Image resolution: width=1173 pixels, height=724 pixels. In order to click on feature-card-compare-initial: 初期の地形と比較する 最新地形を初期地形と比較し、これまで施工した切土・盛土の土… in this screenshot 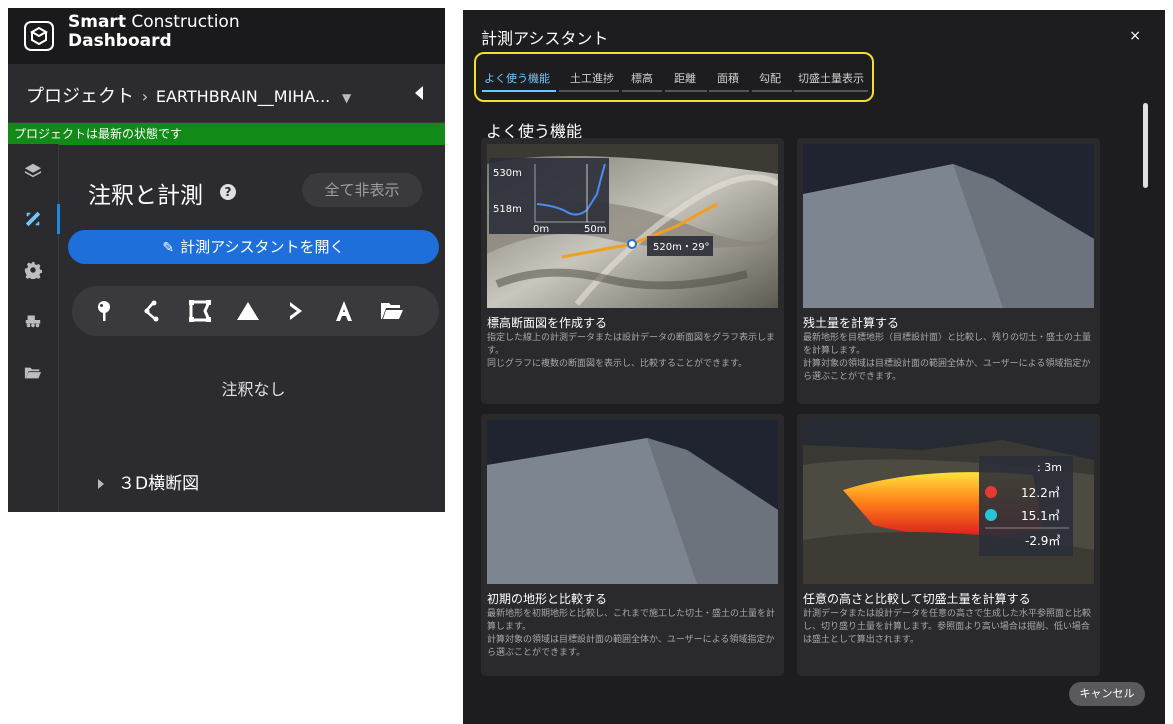, I will do `click(632, 545)`.